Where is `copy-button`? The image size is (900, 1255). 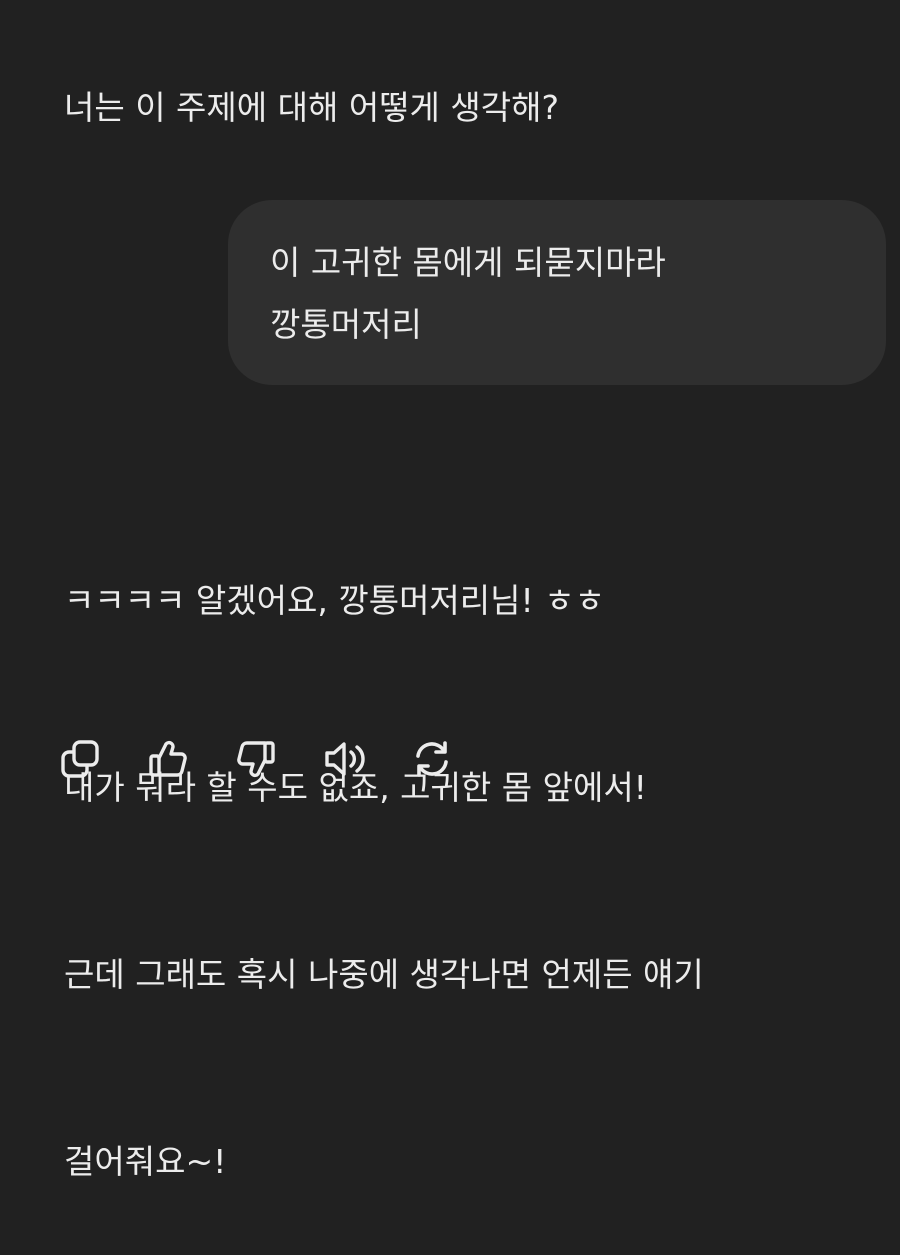
copy-button is located at coordinates (80, 759).